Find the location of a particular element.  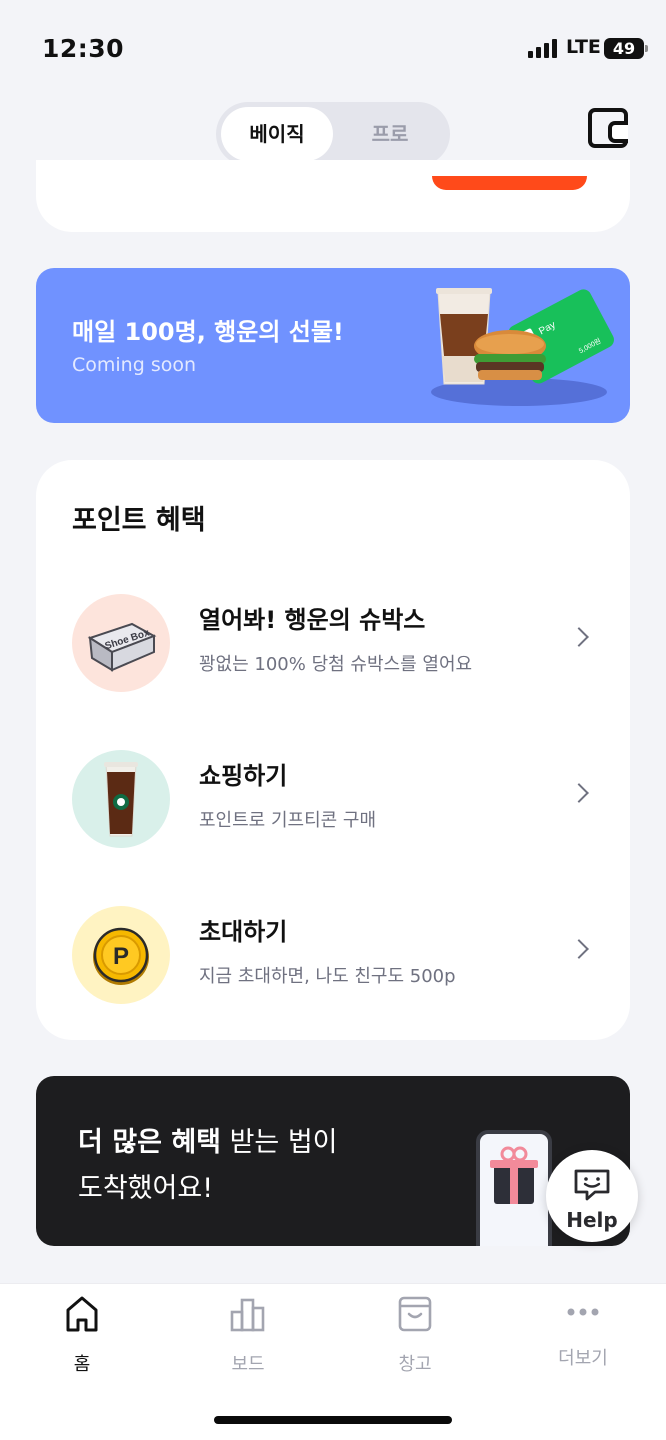

help-button: Help is located at coordinates (592, 1196).